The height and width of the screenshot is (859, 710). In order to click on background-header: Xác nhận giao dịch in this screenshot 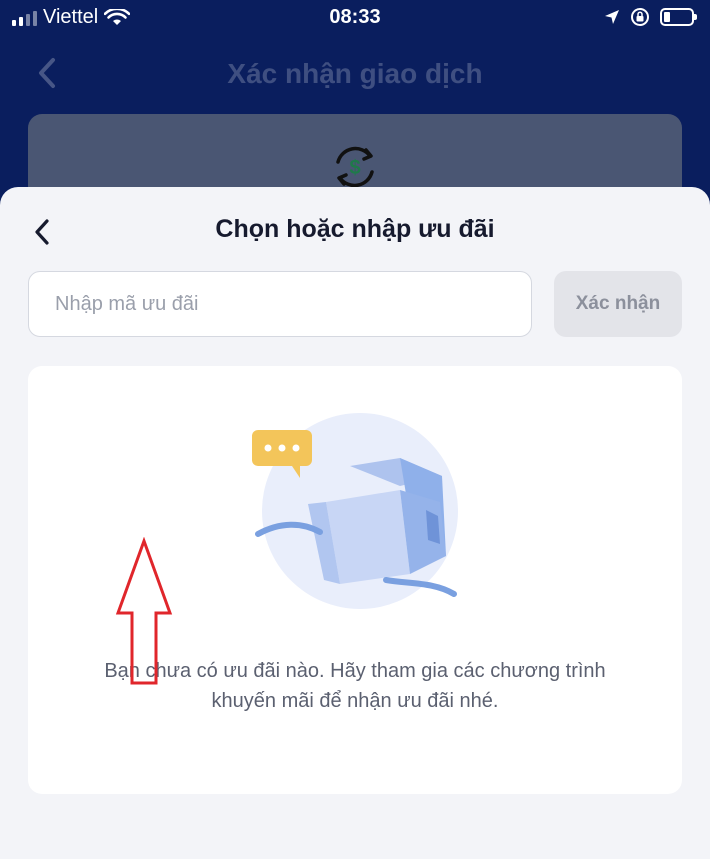, I will do `click(355, 74)`.